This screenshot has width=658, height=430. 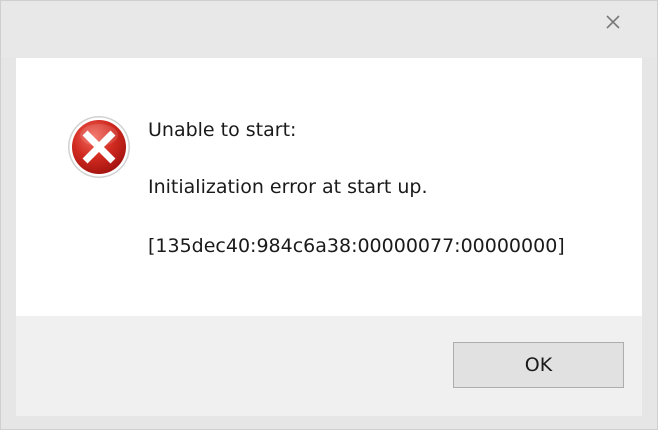 What do you see at coordinates (329, 29) in the screenshot?
I see `title-bar` at bounding box center [329, 29].